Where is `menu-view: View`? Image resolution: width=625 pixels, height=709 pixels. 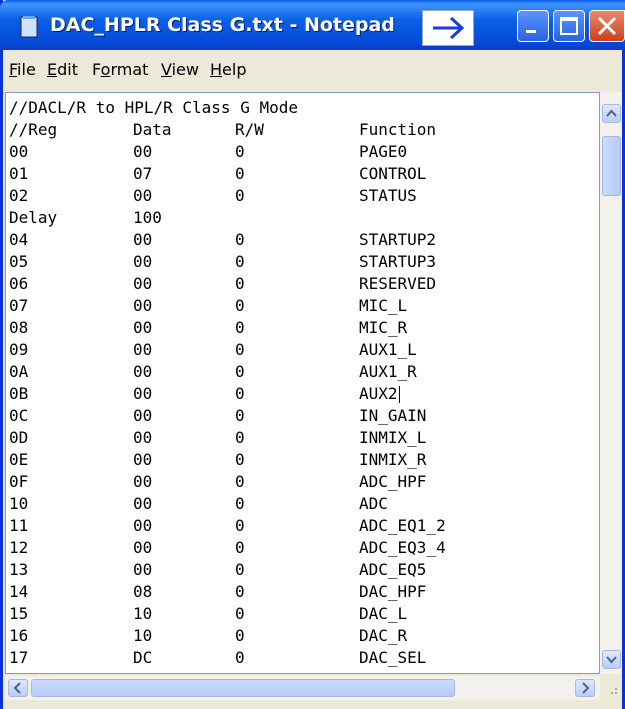
menu-view: View is located at coordinates (180, 70).